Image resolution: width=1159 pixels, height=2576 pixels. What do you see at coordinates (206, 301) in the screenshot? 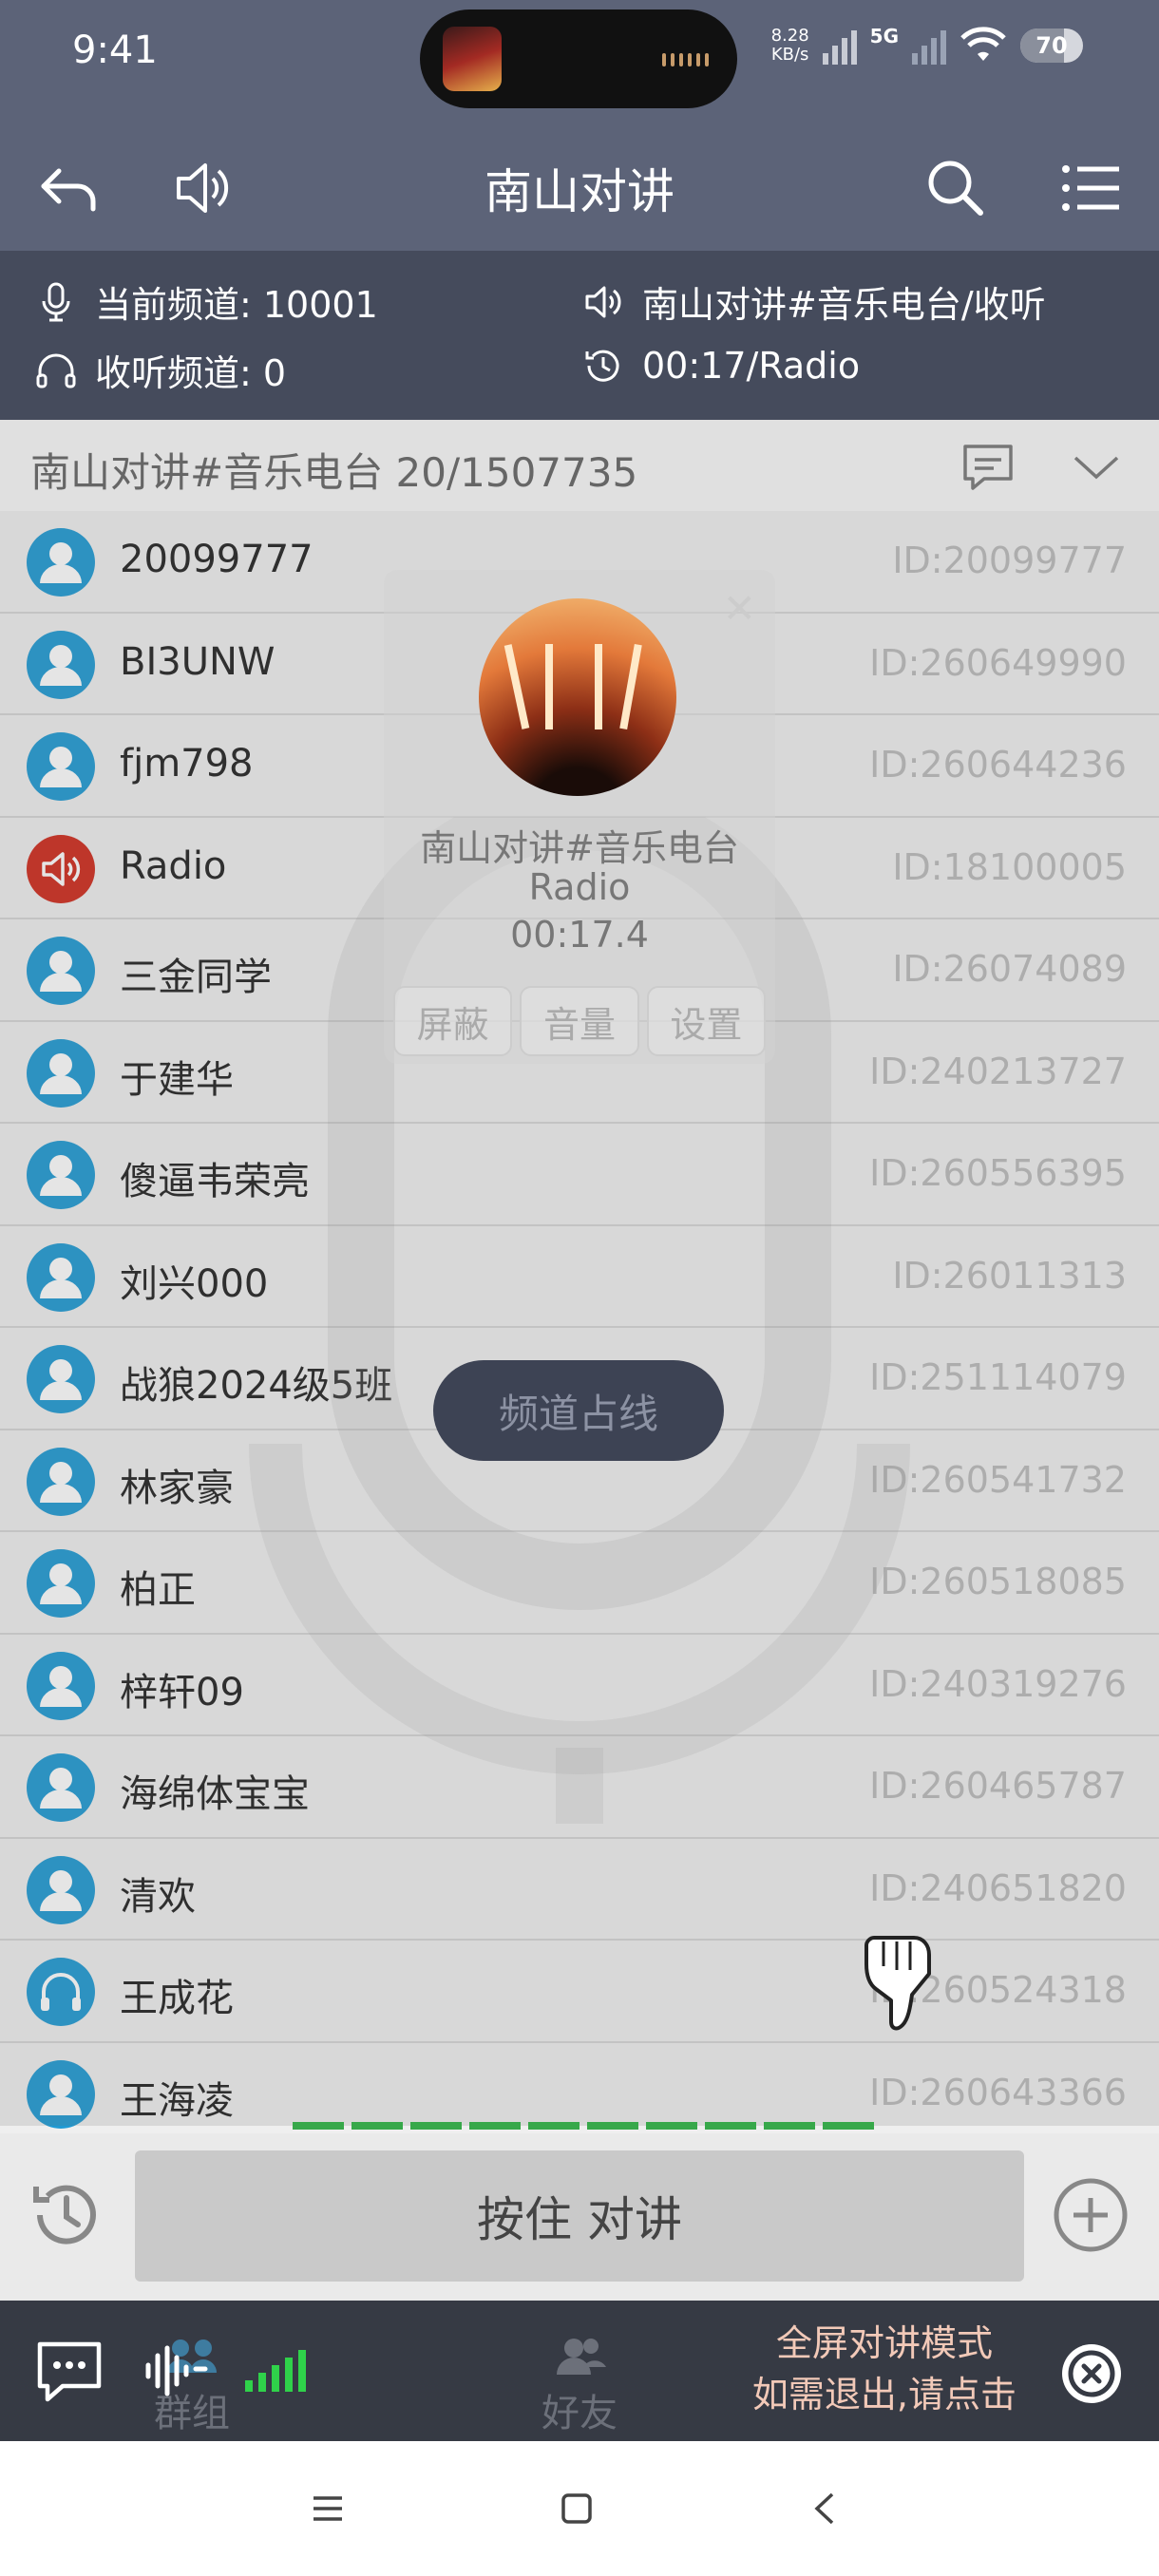
I see `current-channel-info: 当前频道: 10001` at bounding box center [206, 301].